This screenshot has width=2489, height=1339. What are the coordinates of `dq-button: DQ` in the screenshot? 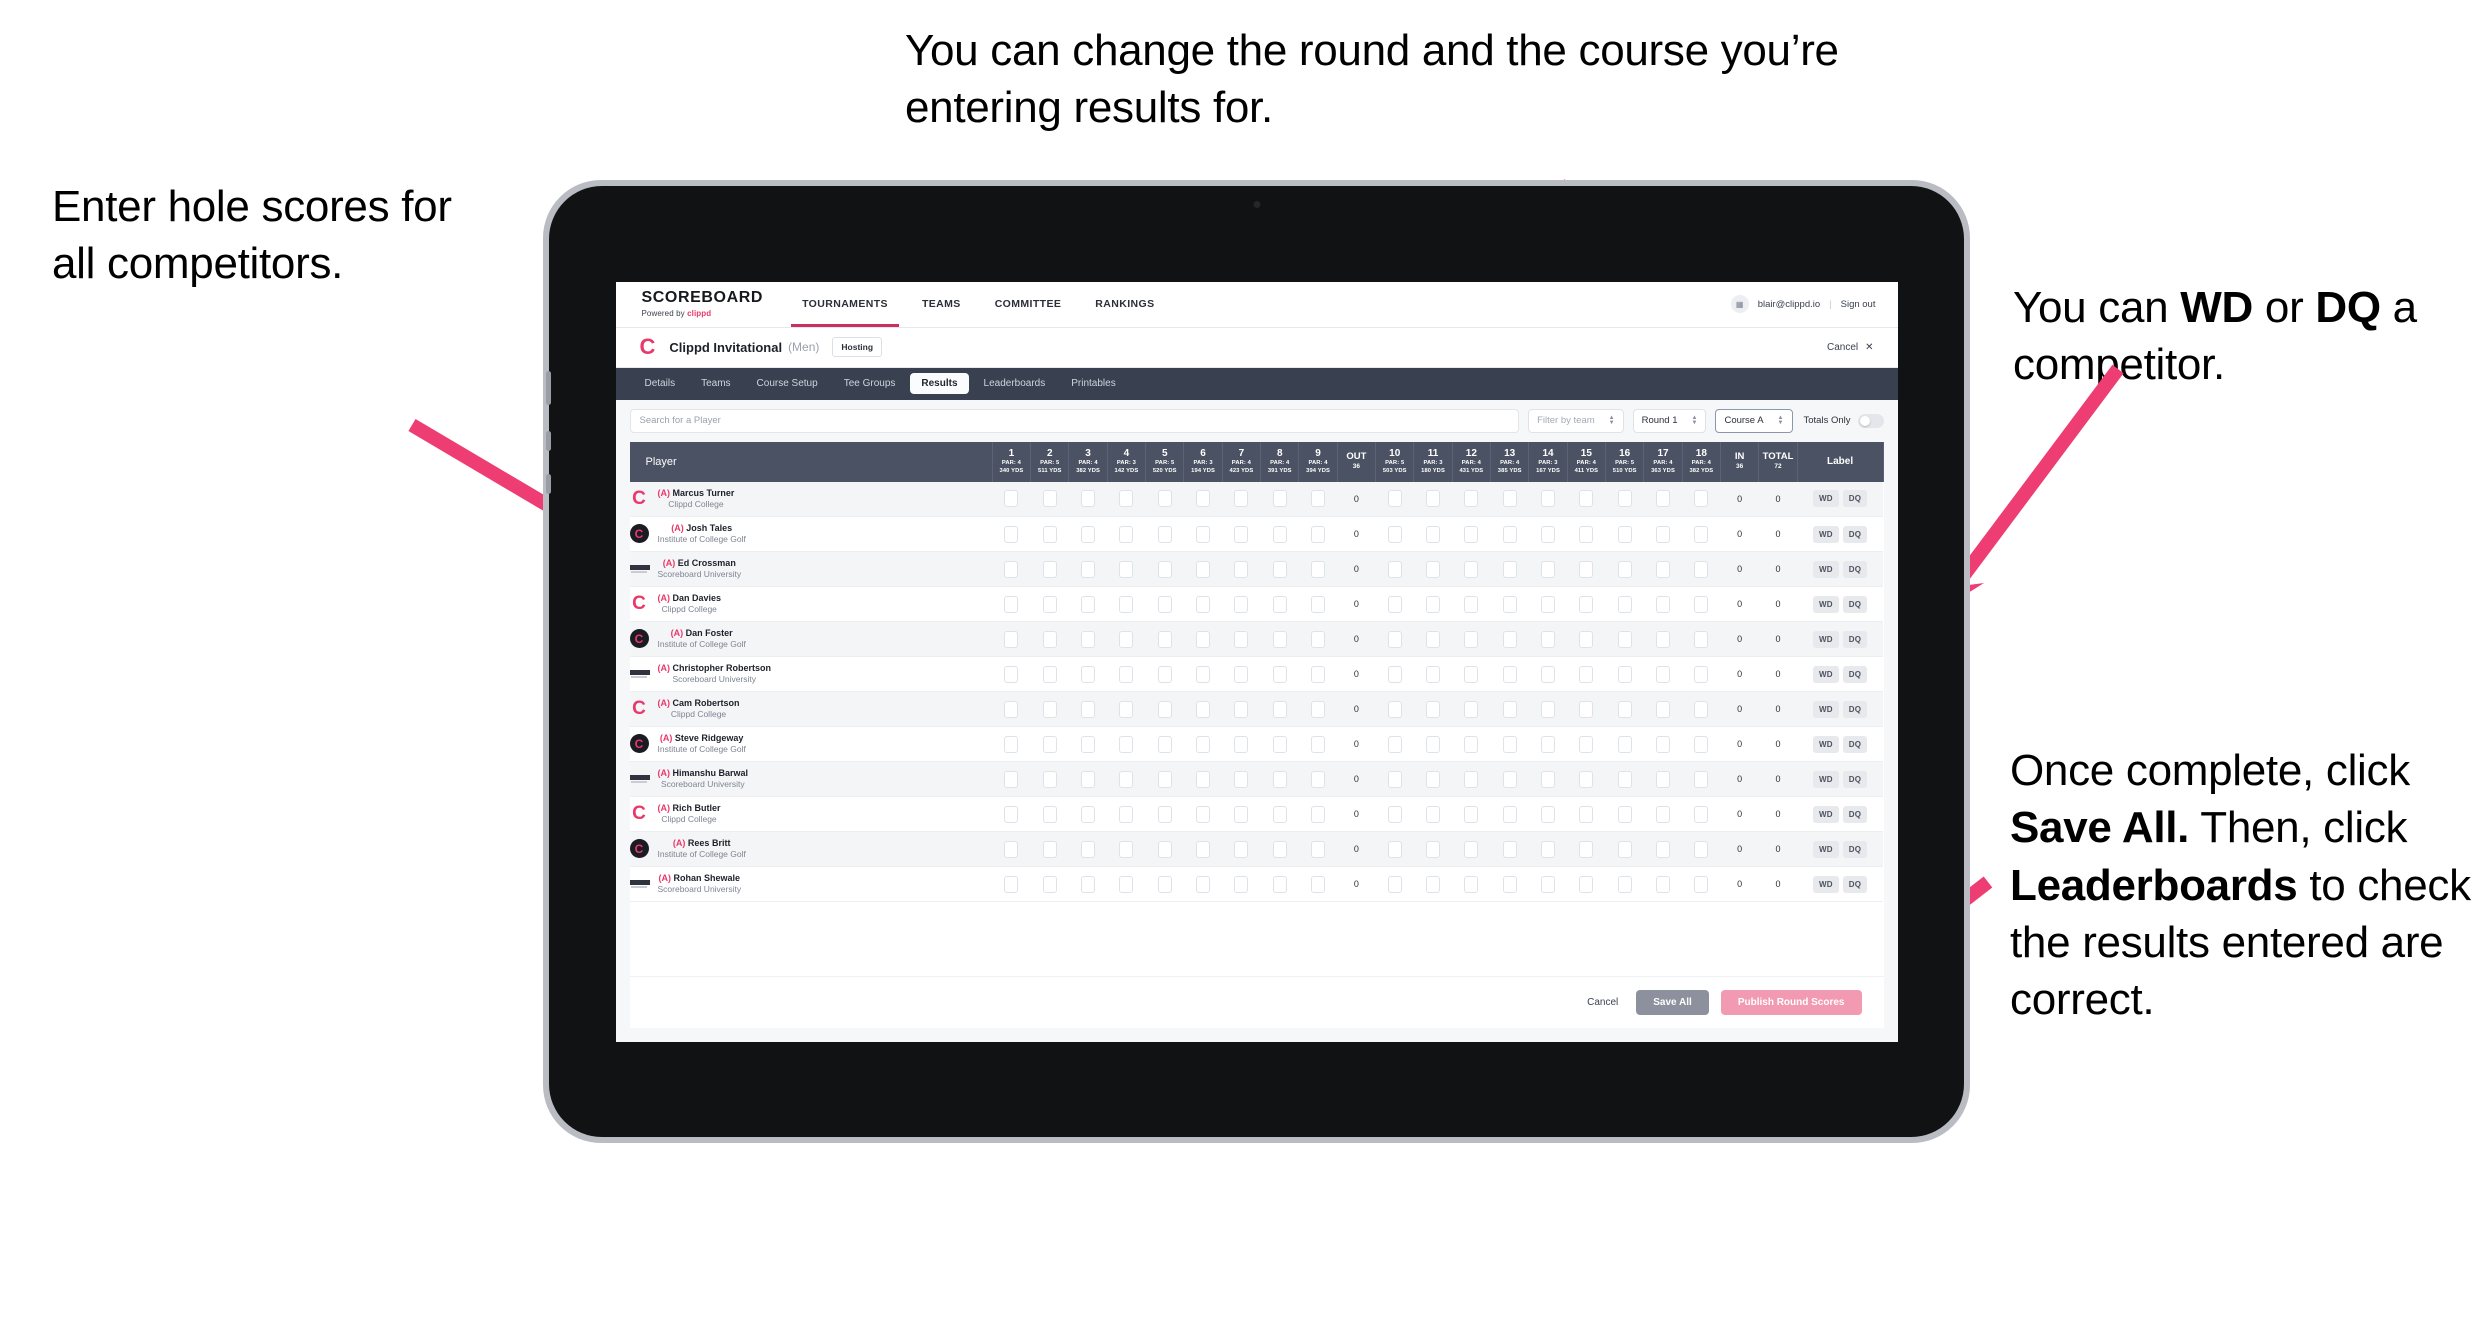 It's located at (1855, 534).